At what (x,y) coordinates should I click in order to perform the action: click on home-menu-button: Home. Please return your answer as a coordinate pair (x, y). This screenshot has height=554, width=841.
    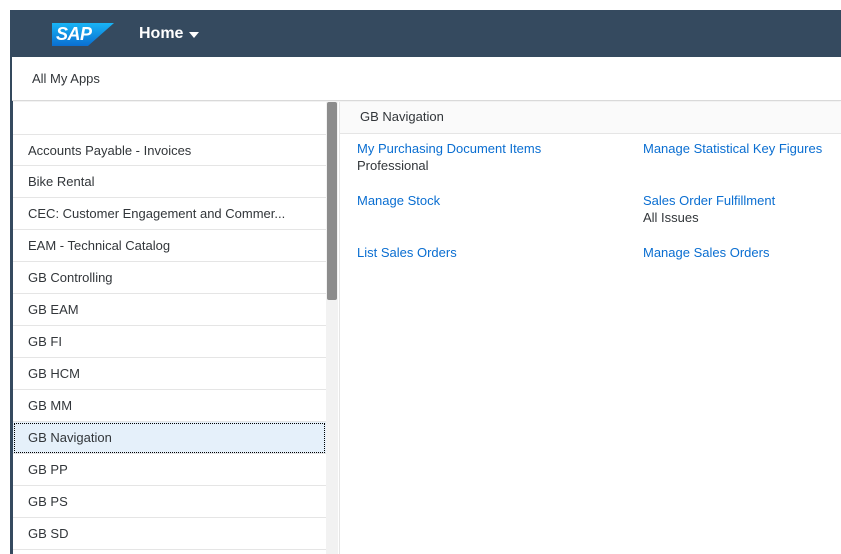
    Looking at the image, I should click on (169, 34).